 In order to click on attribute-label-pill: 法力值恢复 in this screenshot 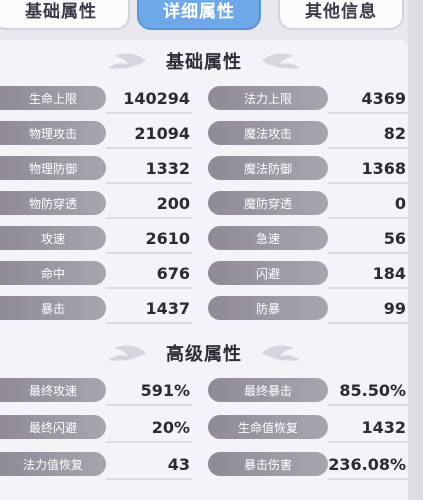, I will do `click(53, 464)`.